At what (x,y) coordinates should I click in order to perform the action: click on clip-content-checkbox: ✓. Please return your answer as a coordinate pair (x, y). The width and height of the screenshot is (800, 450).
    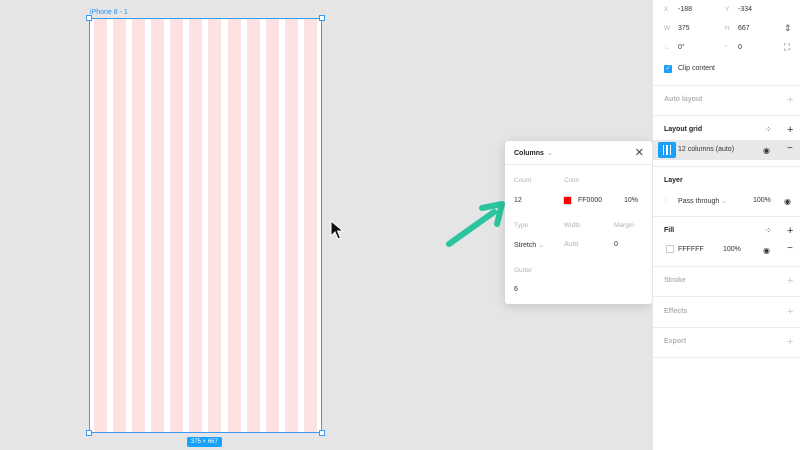
    Looking at the image, I should click on (668, 69).